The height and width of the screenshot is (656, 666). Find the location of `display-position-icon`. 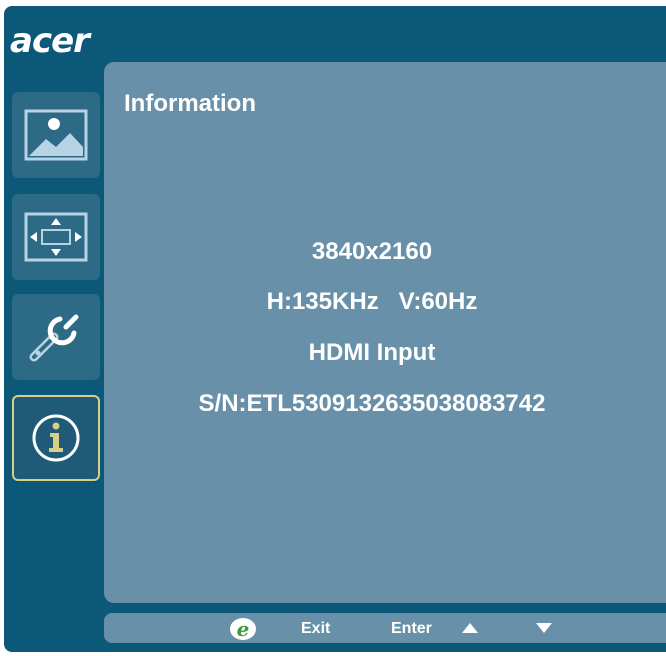

display-position-icon is located at coordinates (56, 237).